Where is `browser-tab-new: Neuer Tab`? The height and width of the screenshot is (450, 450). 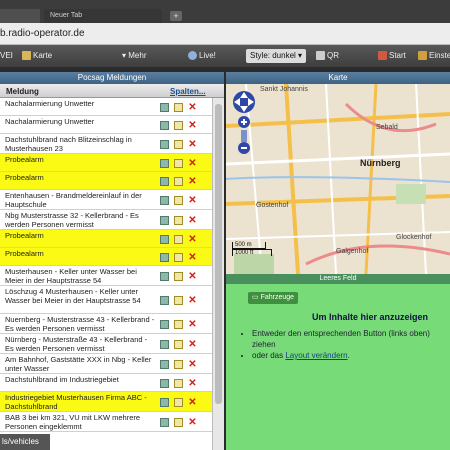 browser-tab-new: Neuer Tab is located at coordinates (103, 16).